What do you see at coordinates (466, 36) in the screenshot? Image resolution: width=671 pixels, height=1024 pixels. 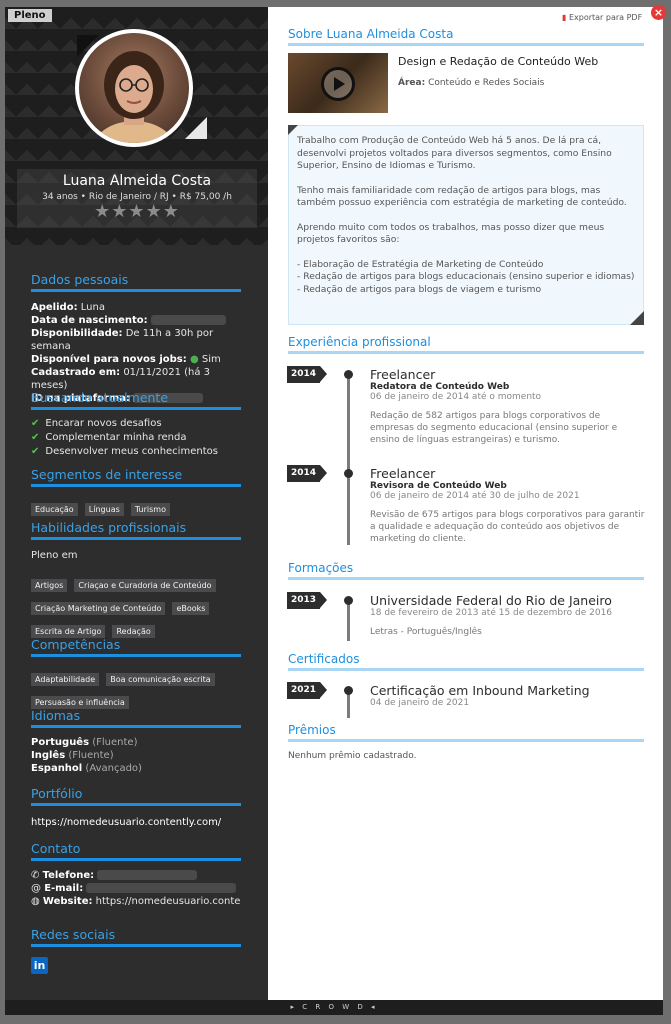 I see `about-section: Sobre Luana Almeida Costa` at bounding box center [466, 36].